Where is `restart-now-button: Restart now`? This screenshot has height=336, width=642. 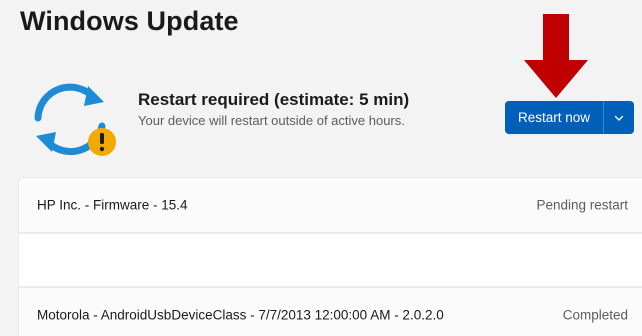 restart-now-button: Restart now is located at coordinates (554, 117).